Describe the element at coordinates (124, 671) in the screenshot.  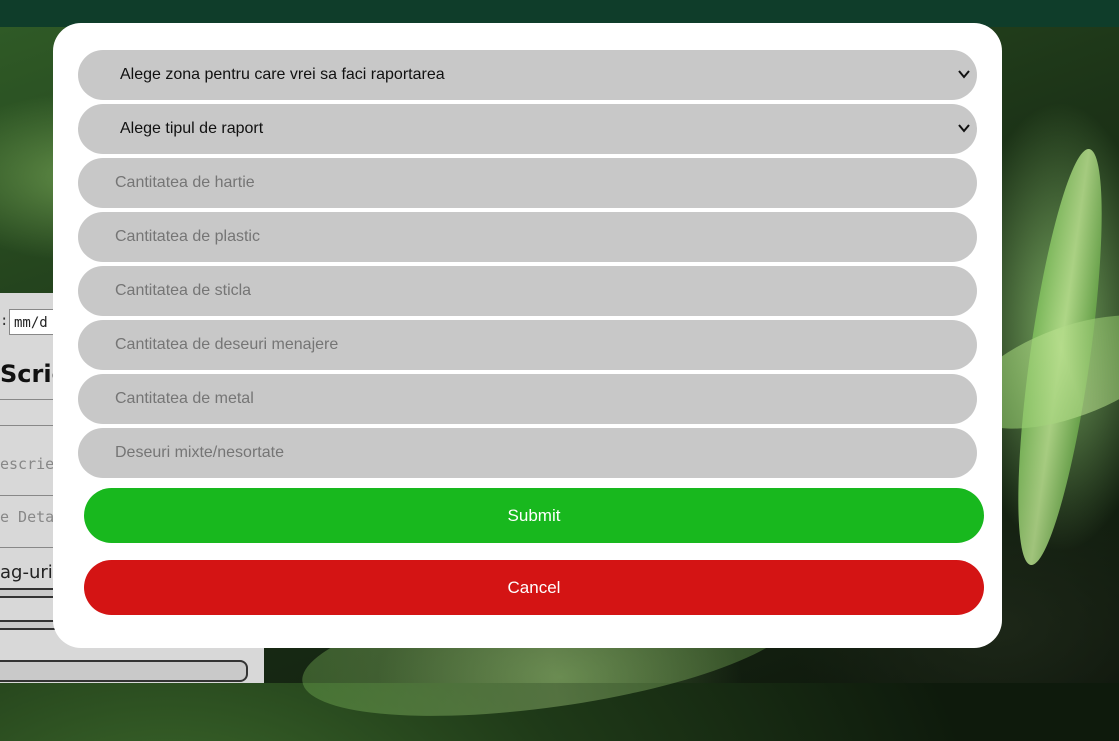
I see `background-input` at that location.